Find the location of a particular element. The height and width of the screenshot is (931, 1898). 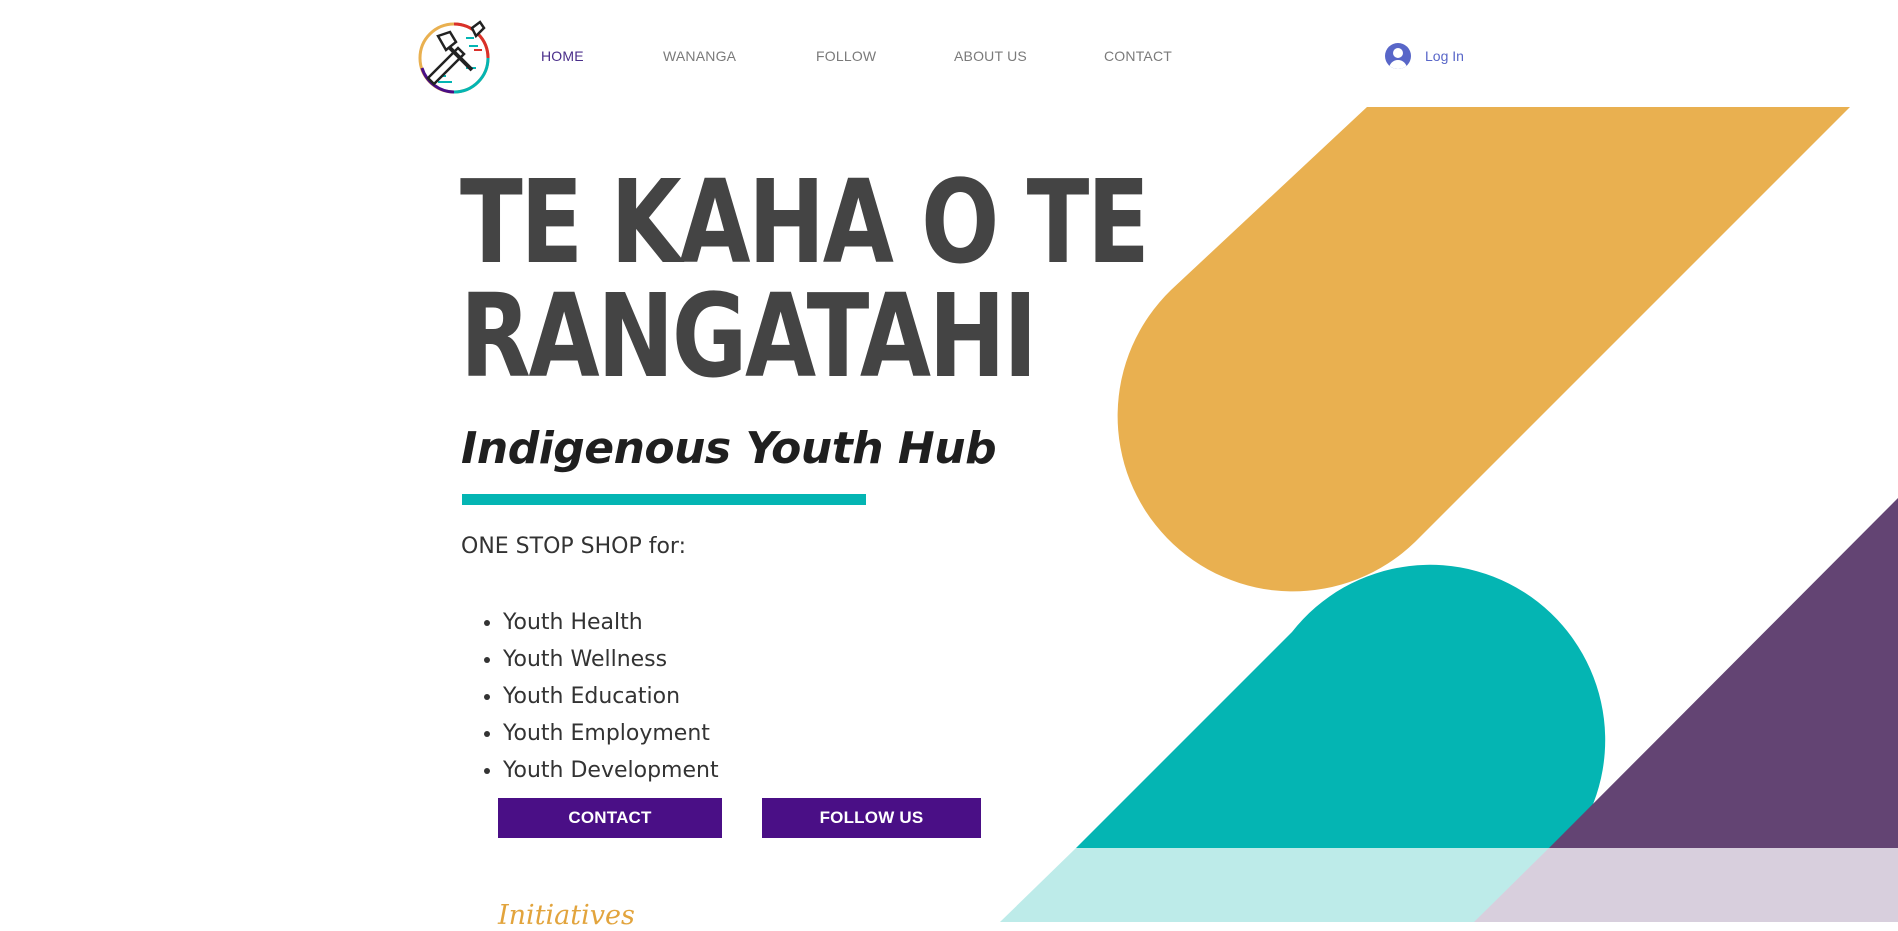

follow-us-button: FOLLOW US is located at coordinates (871, 818).